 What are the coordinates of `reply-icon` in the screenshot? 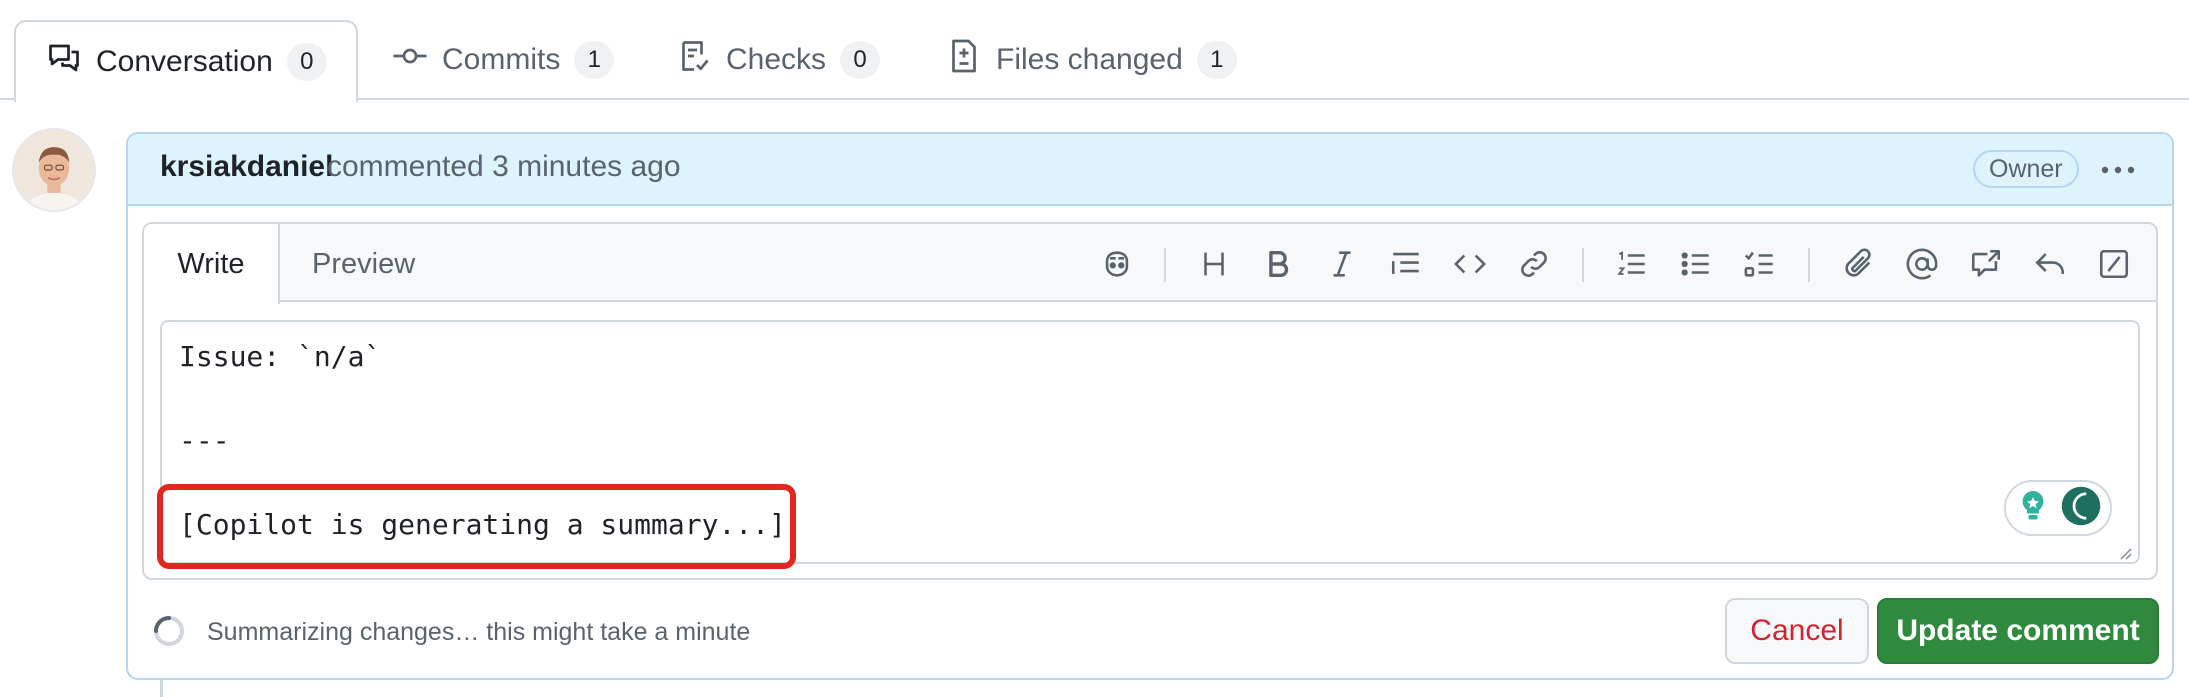 It's located at (2050, 264).